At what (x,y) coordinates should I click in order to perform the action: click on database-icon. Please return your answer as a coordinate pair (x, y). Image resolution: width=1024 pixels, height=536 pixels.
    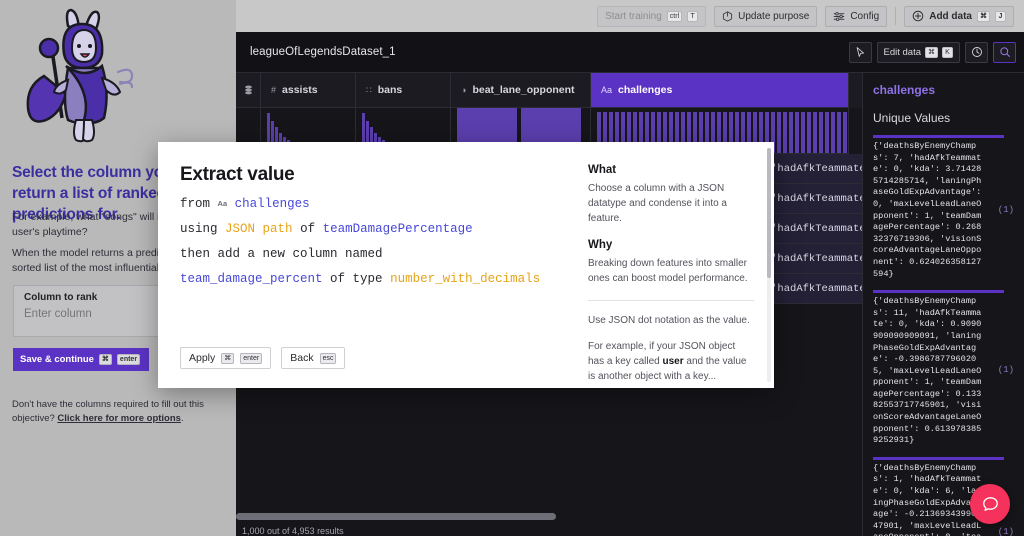
    Looking at the image, I should click on (248, 90).